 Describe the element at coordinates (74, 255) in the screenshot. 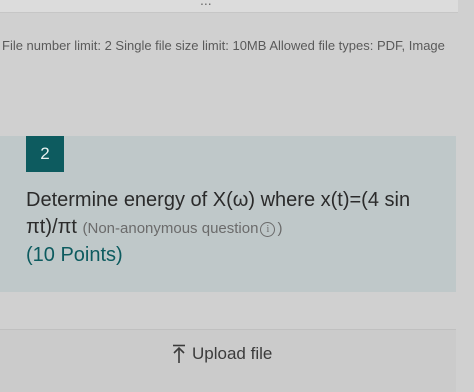

I see `question-points: (10 Points)` at that location.